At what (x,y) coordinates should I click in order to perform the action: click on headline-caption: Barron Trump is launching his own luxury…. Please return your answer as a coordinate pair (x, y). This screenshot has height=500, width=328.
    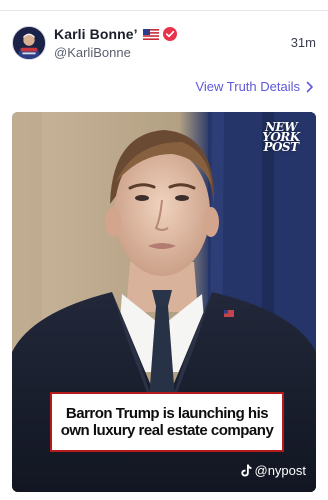
    Looking at the image, I should click on (167, 422).